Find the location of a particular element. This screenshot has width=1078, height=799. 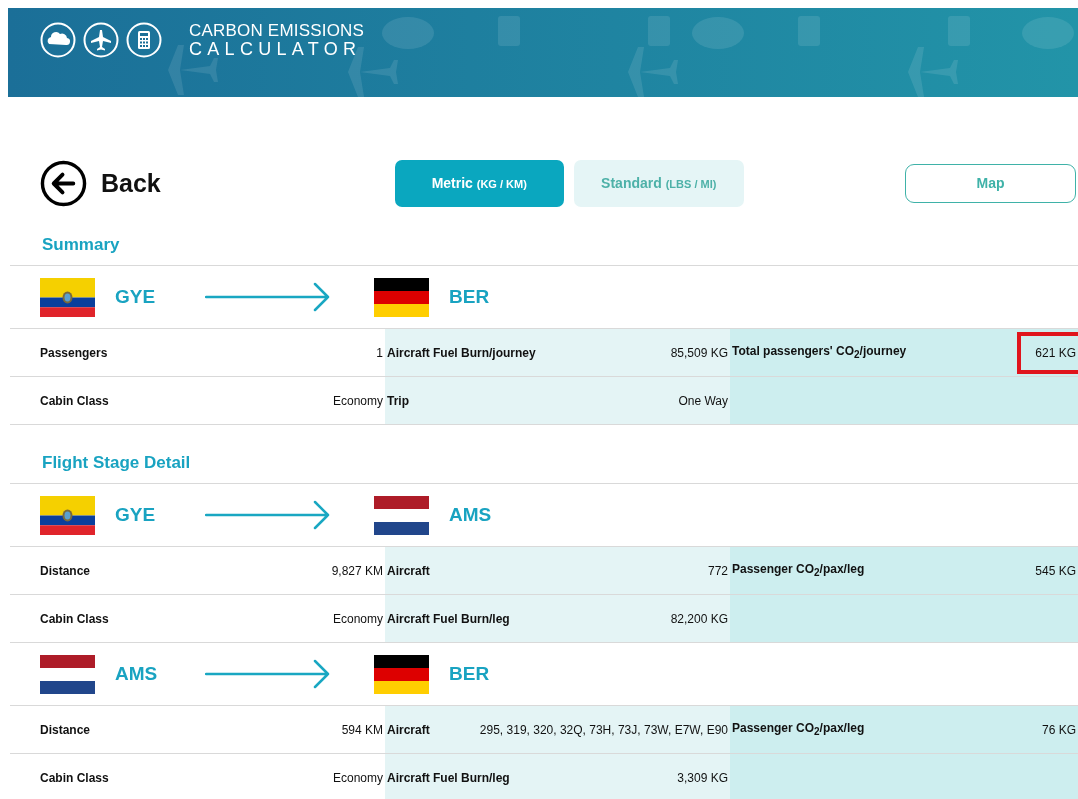

section-heading: Summary is located at coordinates (544, 236).